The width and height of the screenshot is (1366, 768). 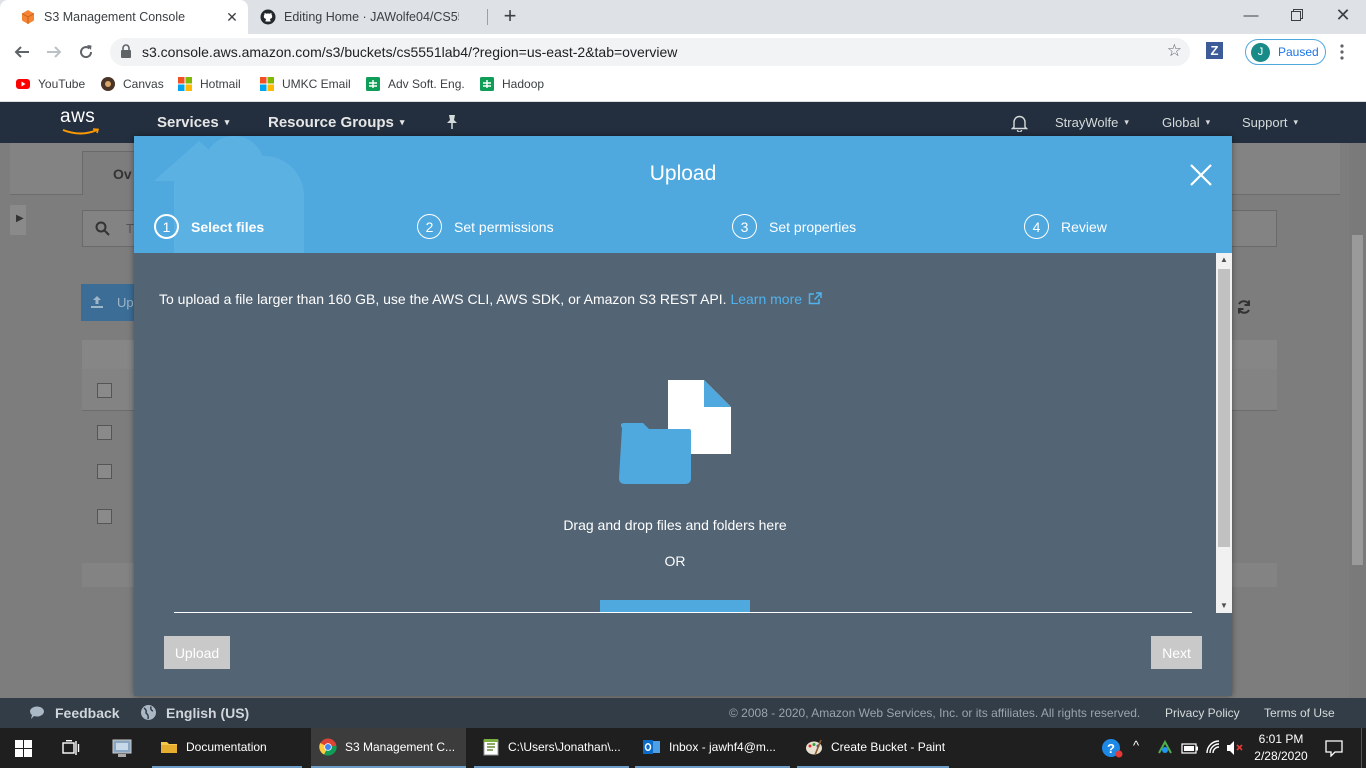 What do you see at coordinates (87, 713) in the screenshot?
I see `feedback-link: Feedback` at bounding box center [87, 713].